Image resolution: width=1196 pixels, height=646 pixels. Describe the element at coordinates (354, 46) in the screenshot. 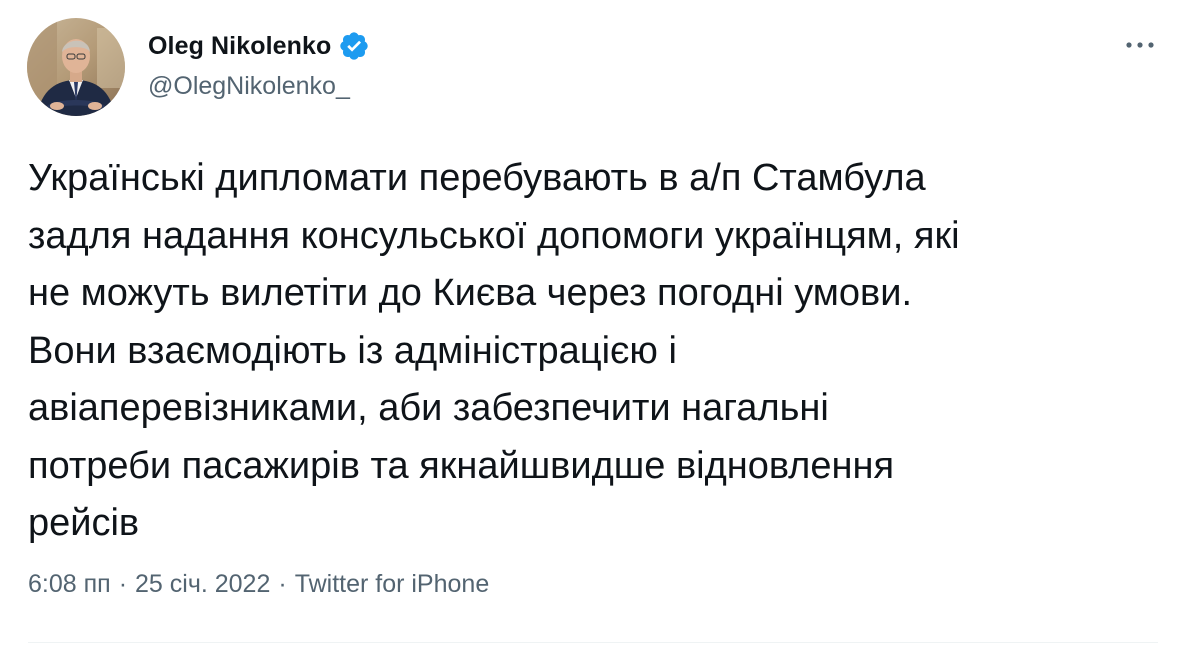

I see `verified-badge-icon` at that location.